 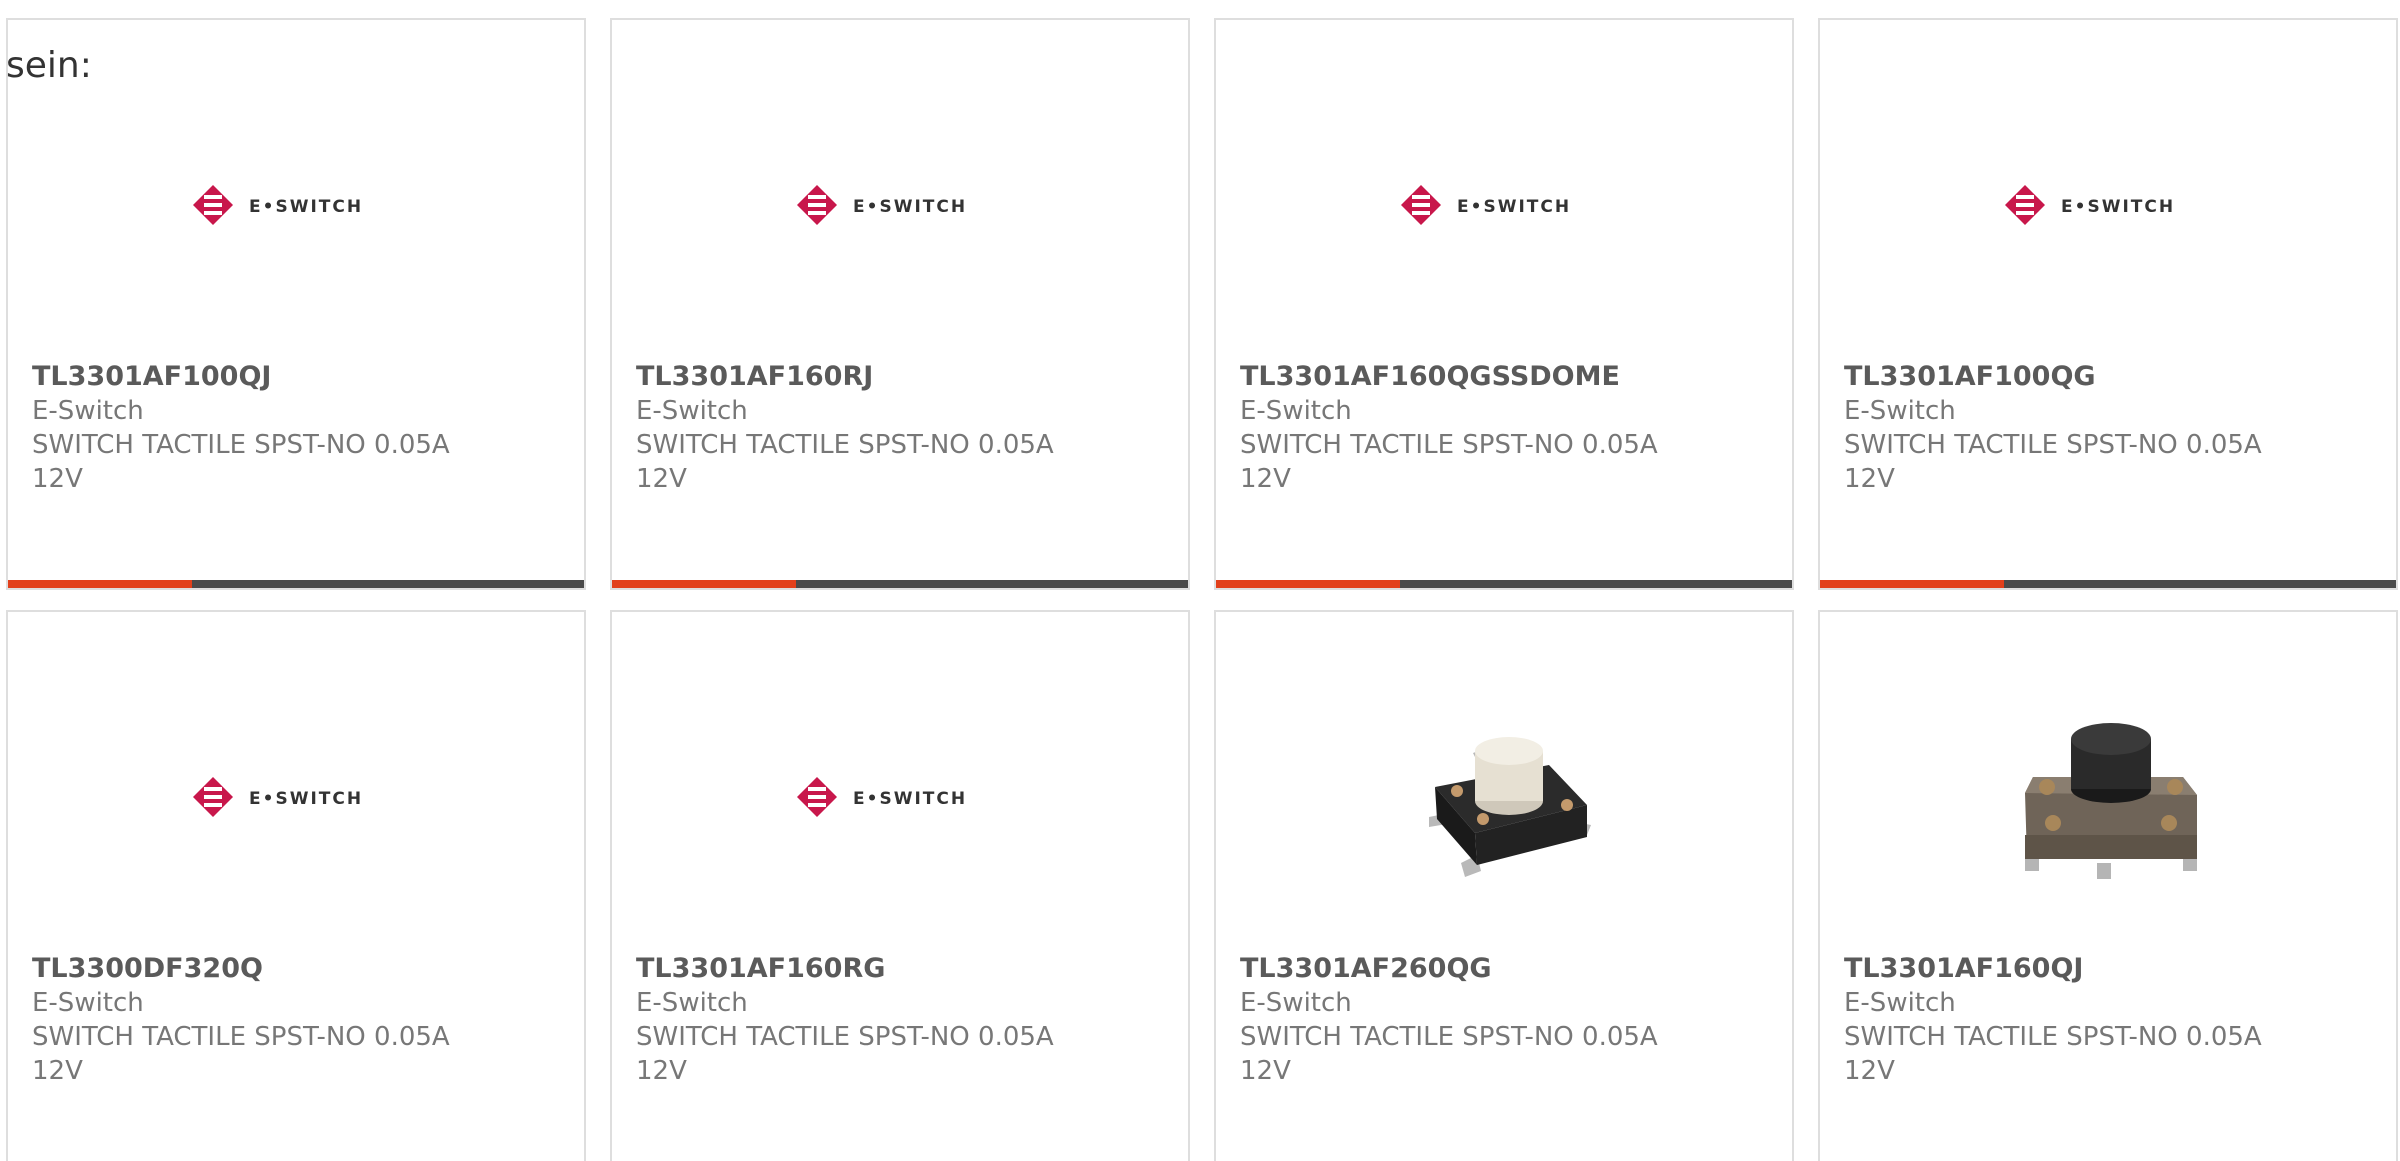 I want to click on part-number: TL3301AF160QJ, so click(x=2108, y=969).